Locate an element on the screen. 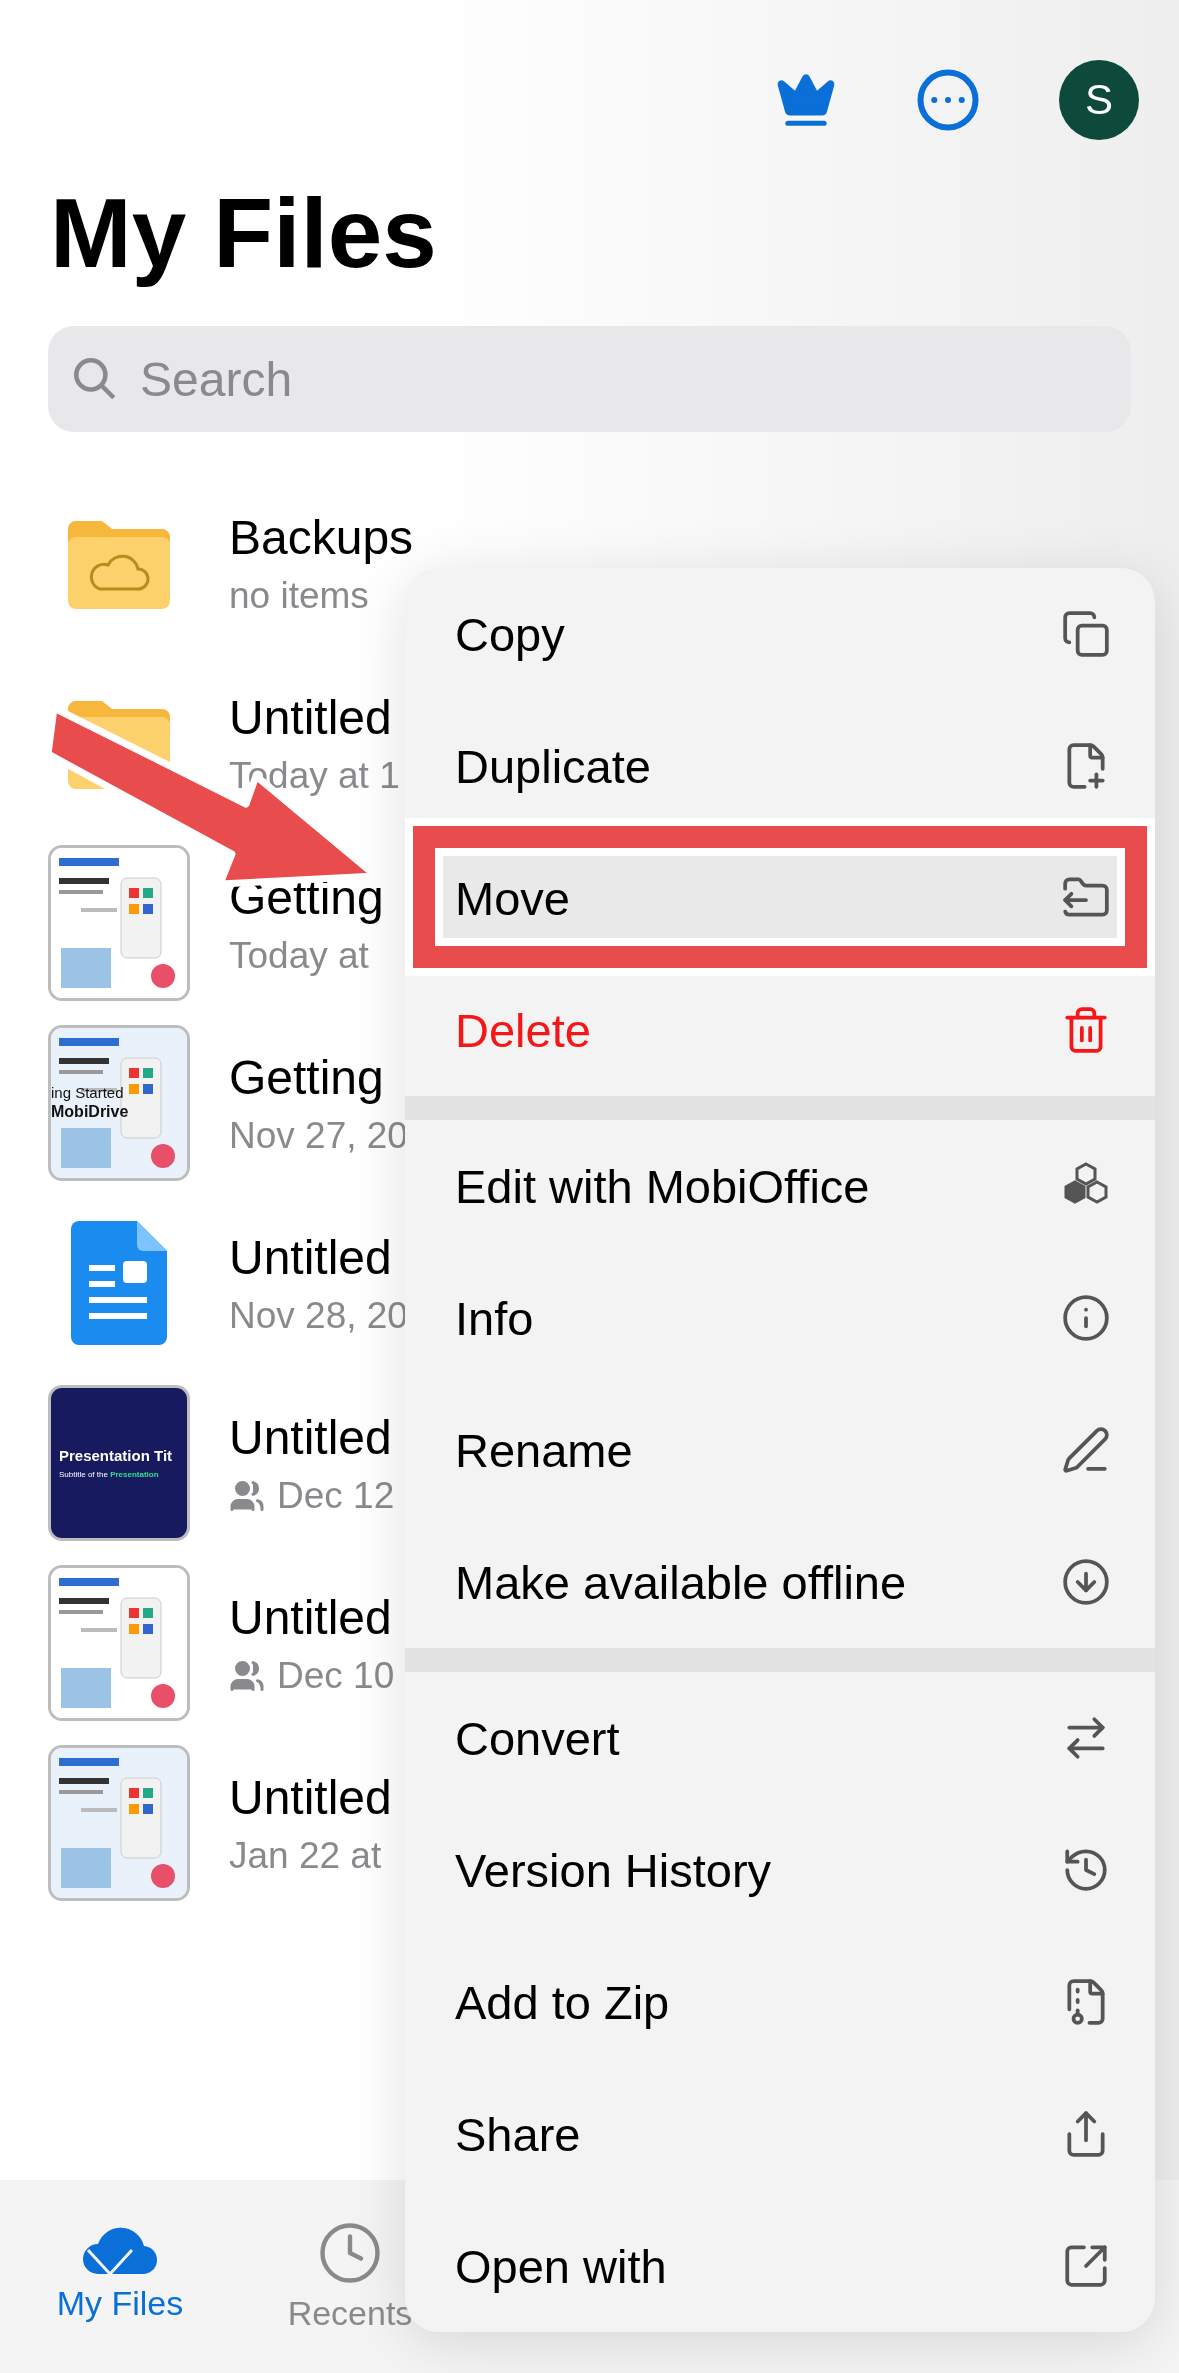 This screenshot has width=1179, height=2373. file-detail: no items is located at coordinates (299, 595).